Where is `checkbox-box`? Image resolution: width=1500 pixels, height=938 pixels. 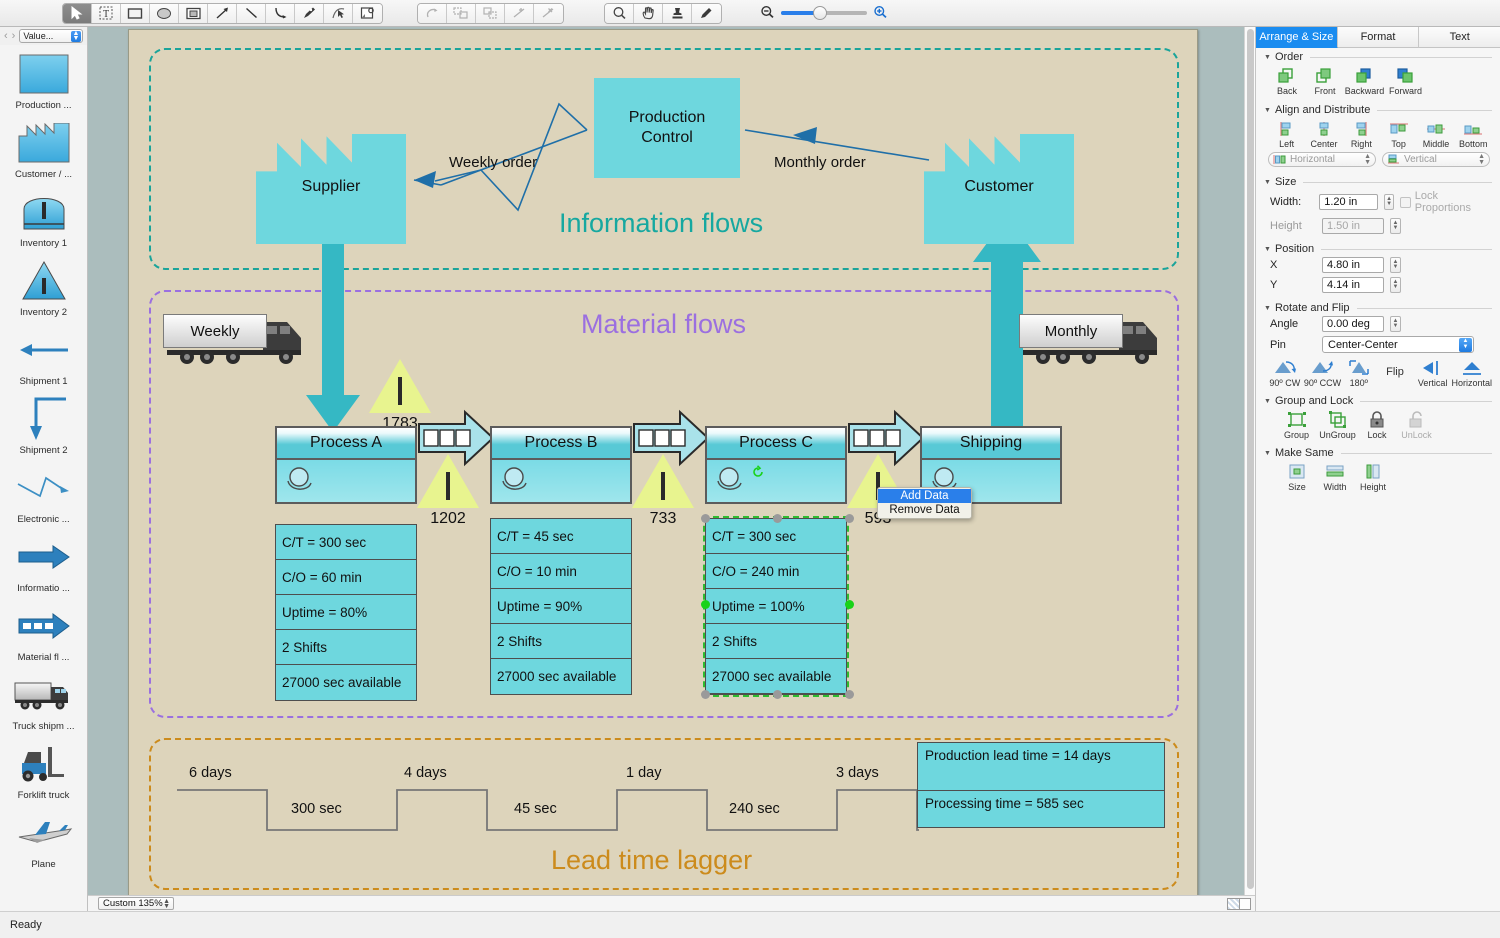
checkbox-box is located at coordinates (1405, 202).